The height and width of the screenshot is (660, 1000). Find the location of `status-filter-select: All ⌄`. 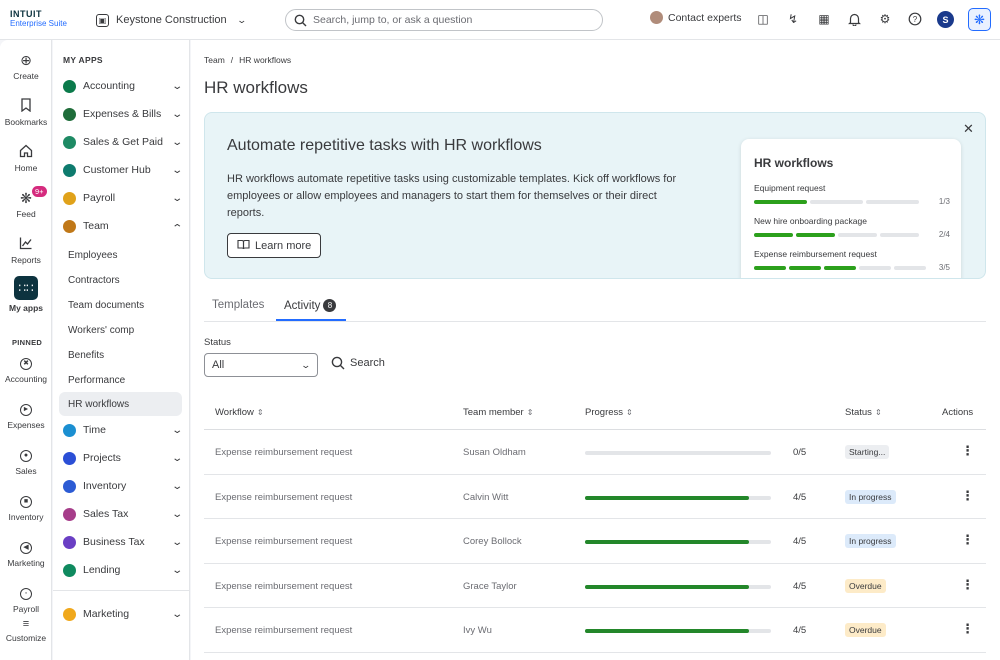

status-filter-select: All ⌄ is located at coordinates (261, 365).